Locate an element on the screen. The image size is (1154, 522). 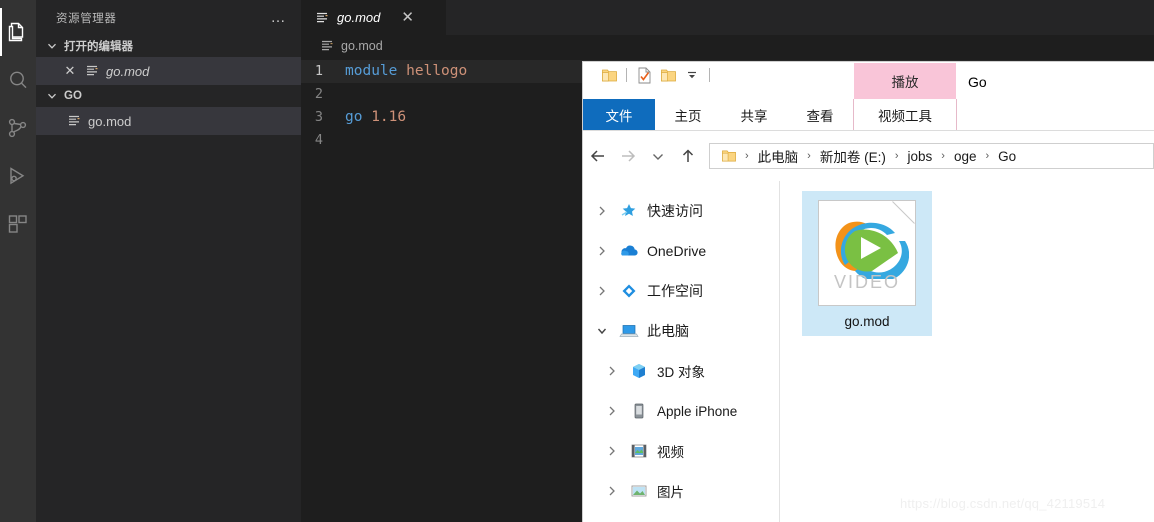
quick-access-icon is located at coordinates (629, 211).